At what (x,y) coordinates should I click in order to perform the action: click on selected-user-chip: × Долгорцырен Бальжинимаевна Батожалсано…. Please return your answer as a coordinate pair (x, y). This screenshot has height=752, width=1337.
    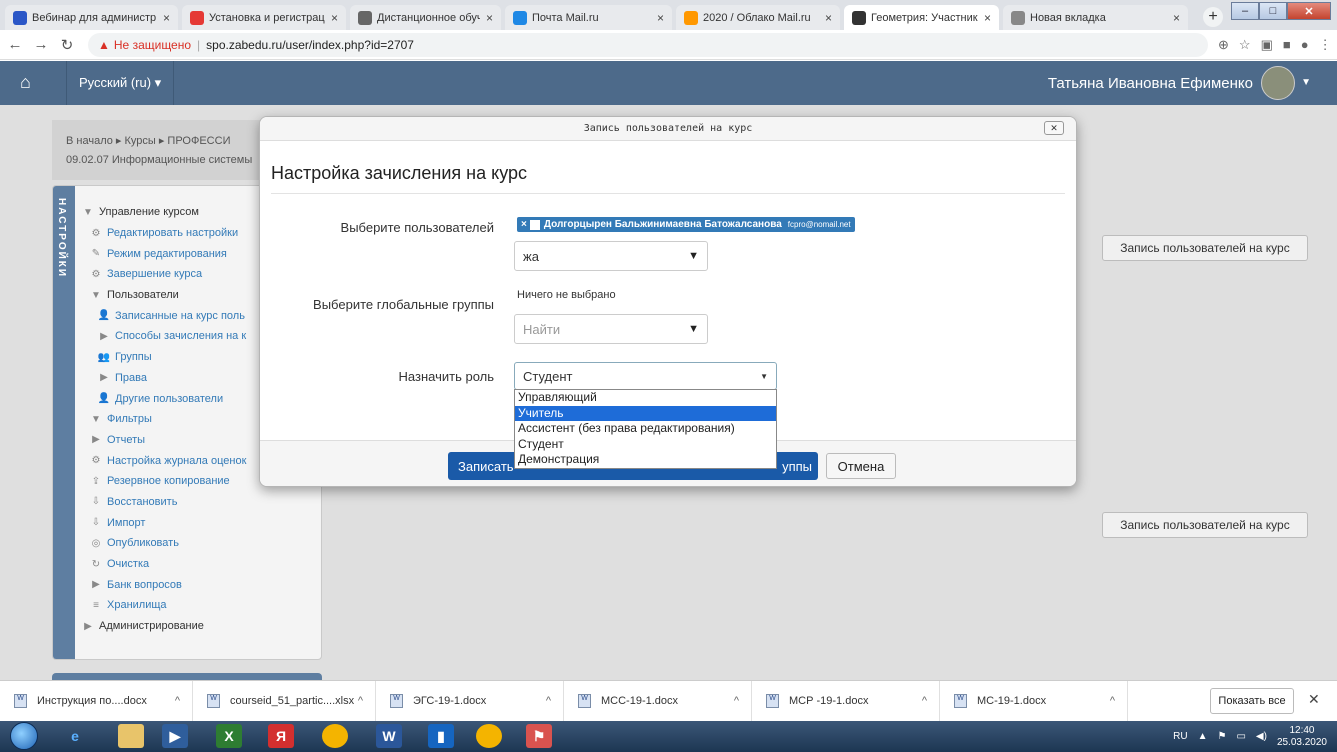
    Looking at the image, I should click on (686, 224).